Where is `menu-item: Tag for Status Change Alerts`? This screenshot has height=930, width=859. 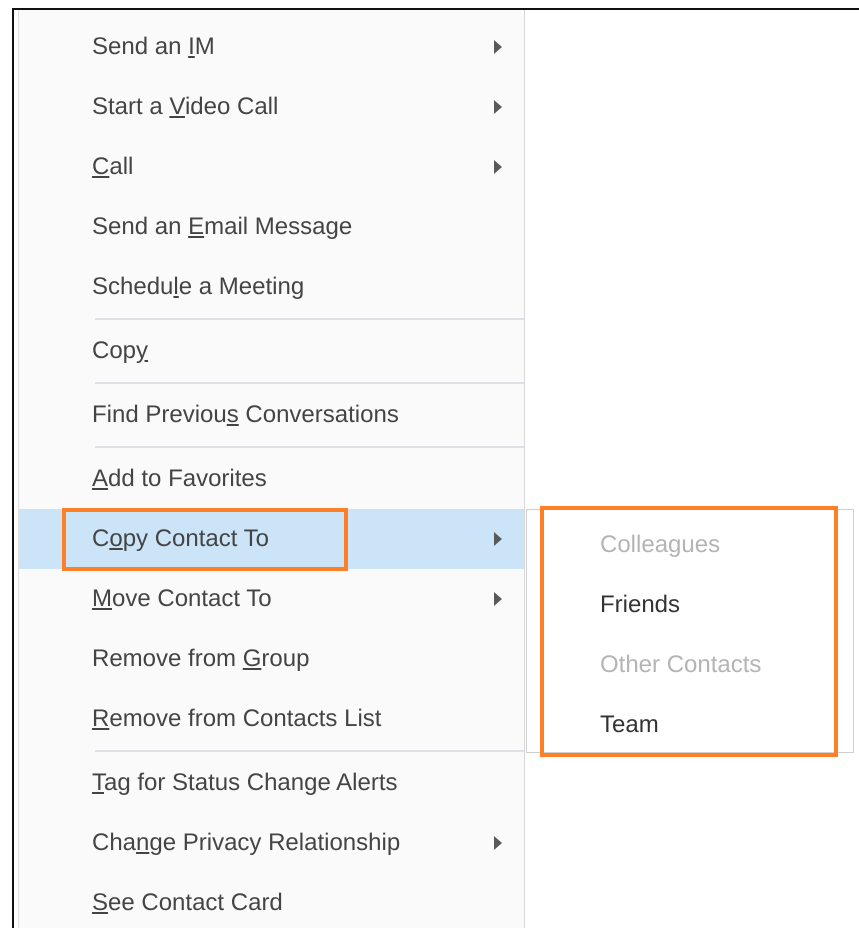
menu-item: Tag for Status Change Alerts is located at coordinates (271, 783).